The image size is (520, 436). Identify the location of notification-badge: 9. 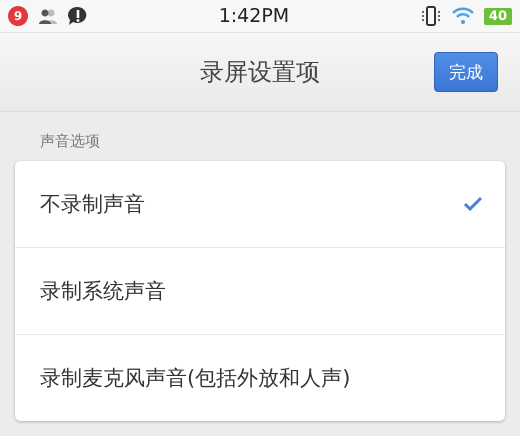
(18, 16).